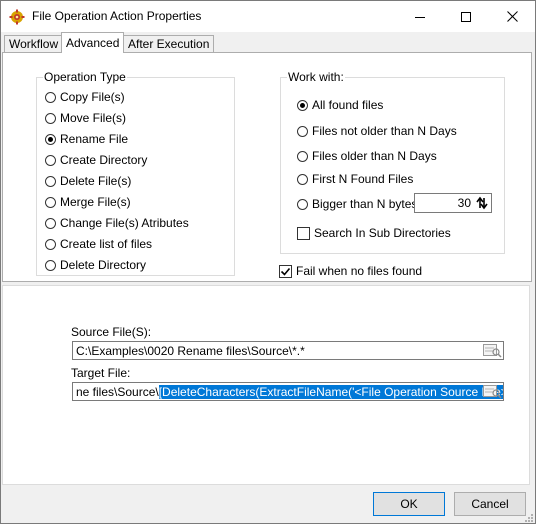  I want to click on radio-first-n-found-files: First N Found Files, so click(355, 179).